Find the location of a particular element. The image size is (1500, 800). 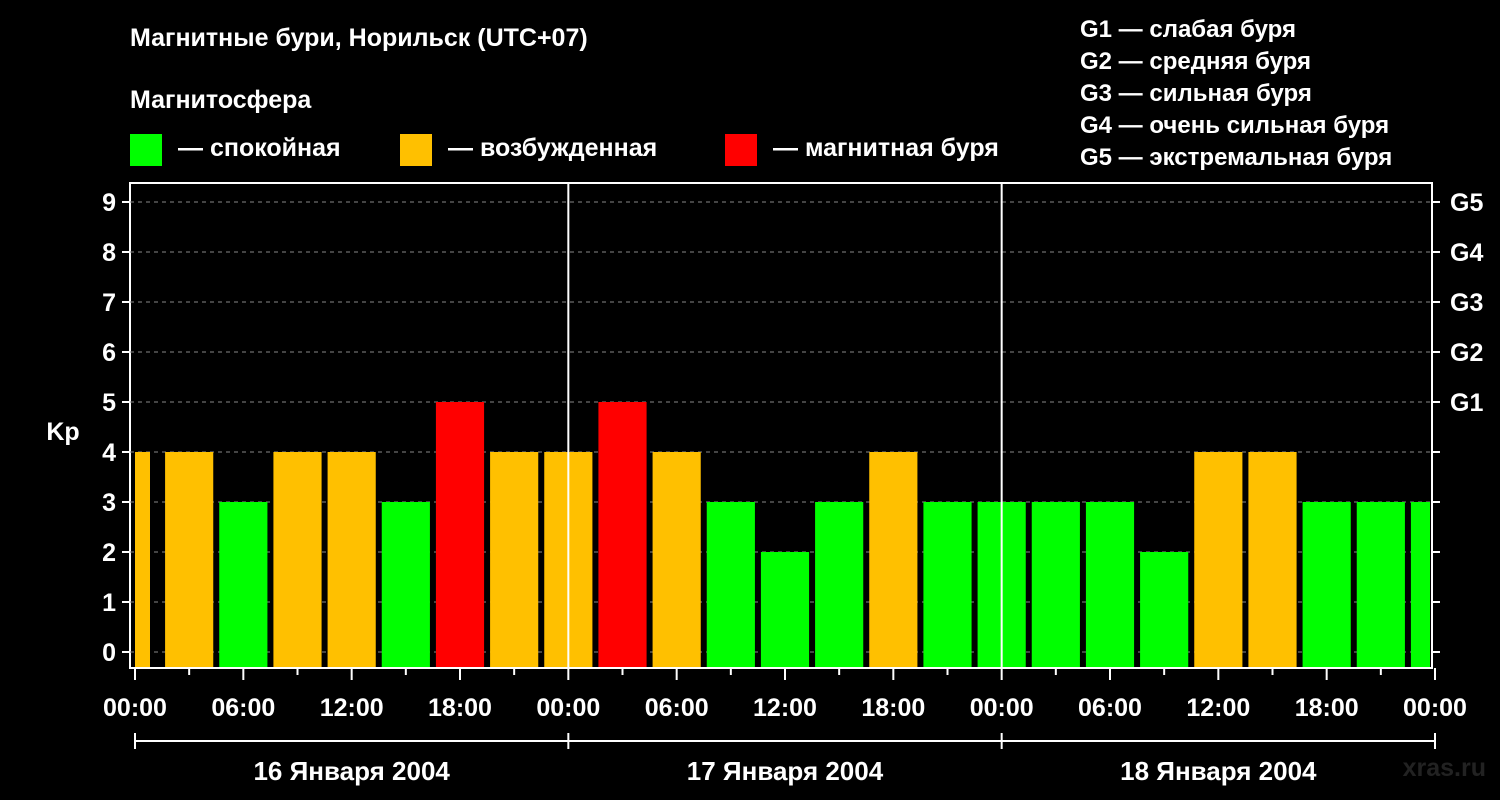

y-tick-label: 8 is located at coordinates (109, 253).